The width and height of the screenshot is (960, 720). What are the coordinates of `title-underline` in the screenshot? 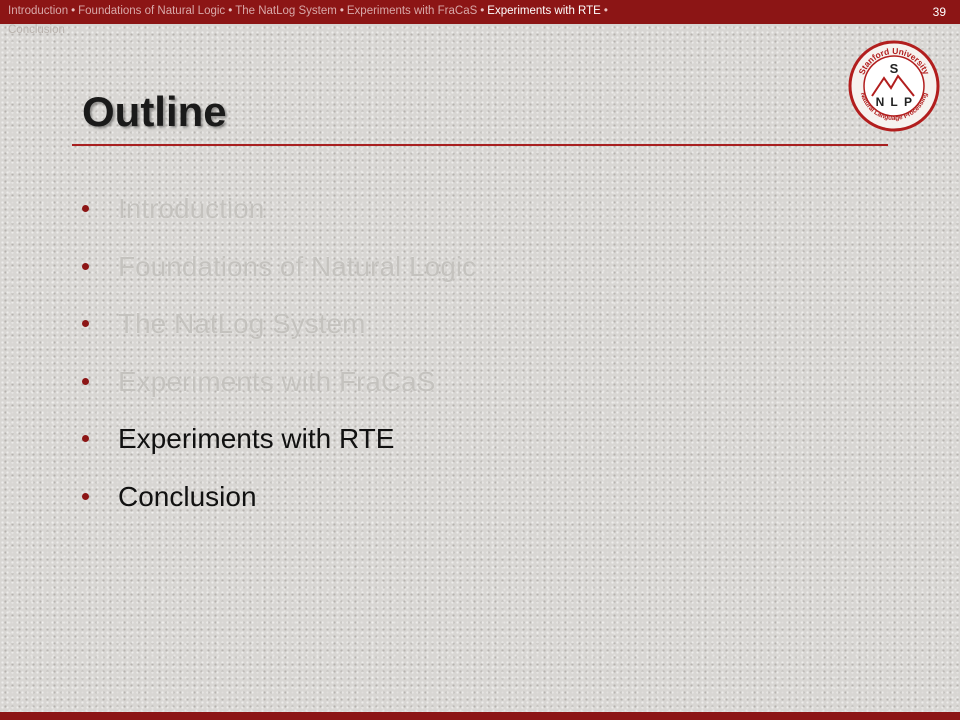 It's located at (480, 145).